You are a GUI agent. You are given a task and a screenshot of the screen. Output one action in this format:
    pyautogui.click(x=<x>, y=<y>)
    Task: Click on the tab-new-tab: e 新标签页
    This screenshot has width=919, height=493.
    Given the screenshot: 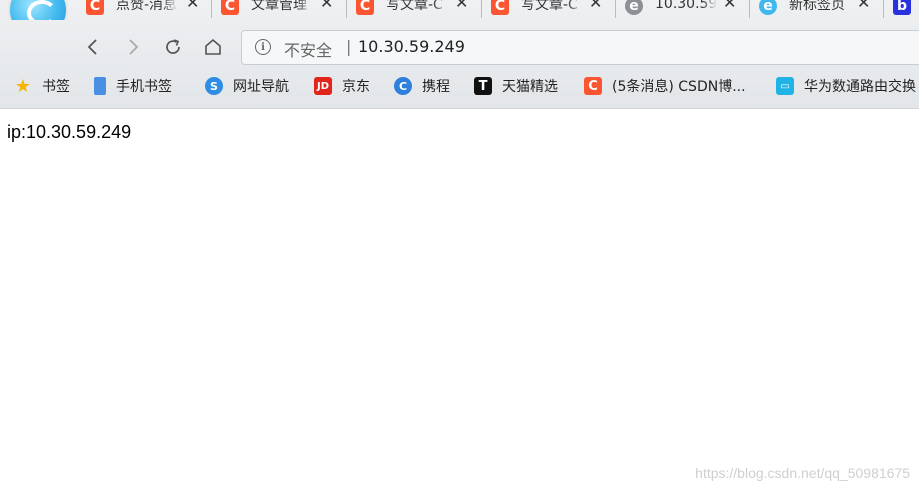 What is the action you would take?
    pyautogui.click(x=809, y=10)
    